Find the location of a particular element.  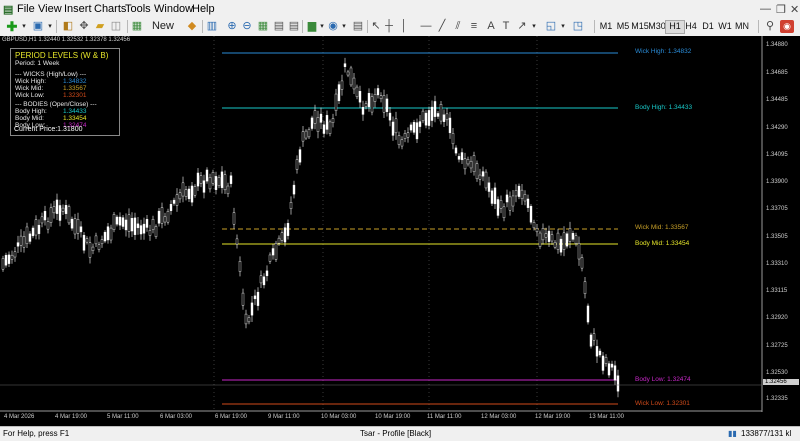

timeframe-m1: M1 is located at coordinates (606, 26).